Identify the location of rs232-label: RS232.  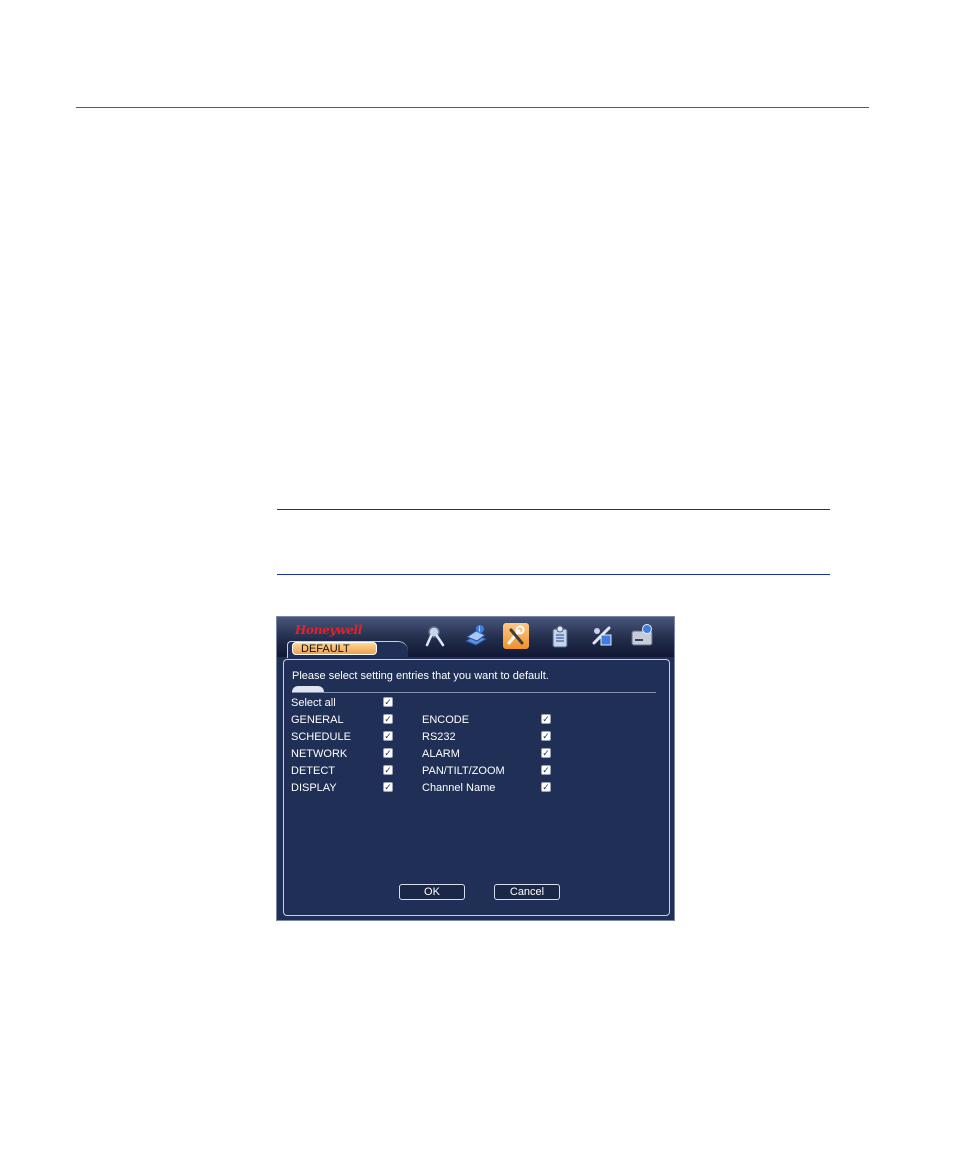
(439, 737).